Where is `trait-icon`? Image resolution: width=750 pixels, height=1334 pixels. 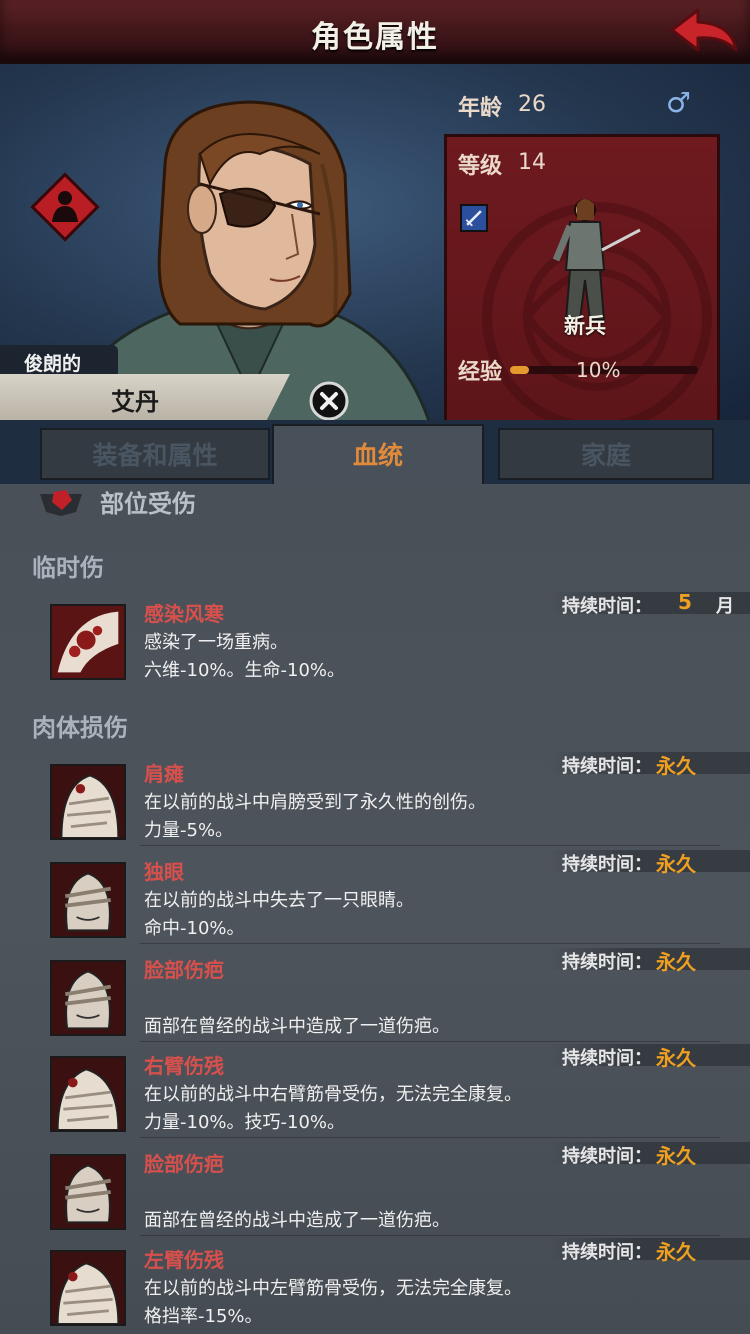
trait-icon is located at coordinates (65, 207).